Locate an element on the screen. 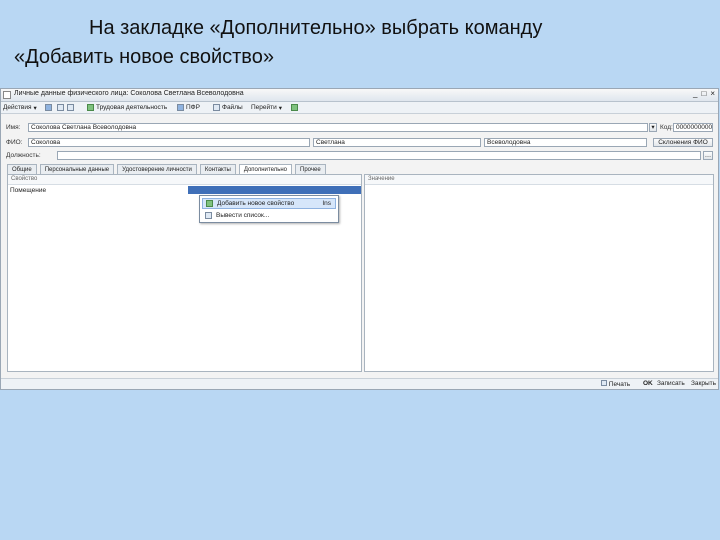 This screenshot has height=540, width=720. pfr-button: ПФР is located at coordinates (188, 107).